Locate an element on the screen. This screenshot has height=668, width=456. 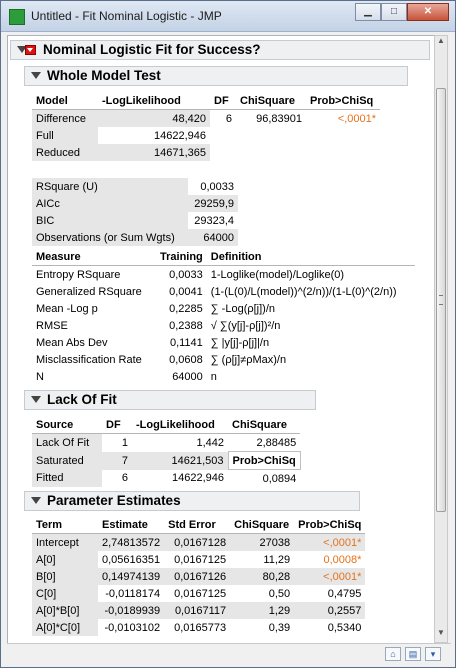
cell: 1 is located at coordinates (124, 442).